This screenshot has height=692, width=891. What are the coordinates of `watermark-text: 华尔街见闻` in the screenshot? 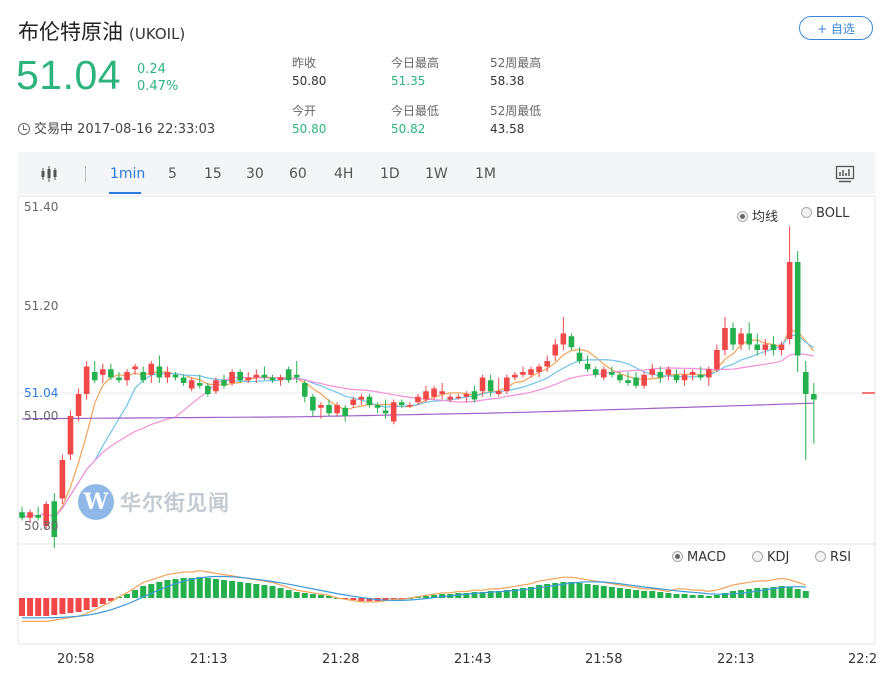 It's located at (175, 502).